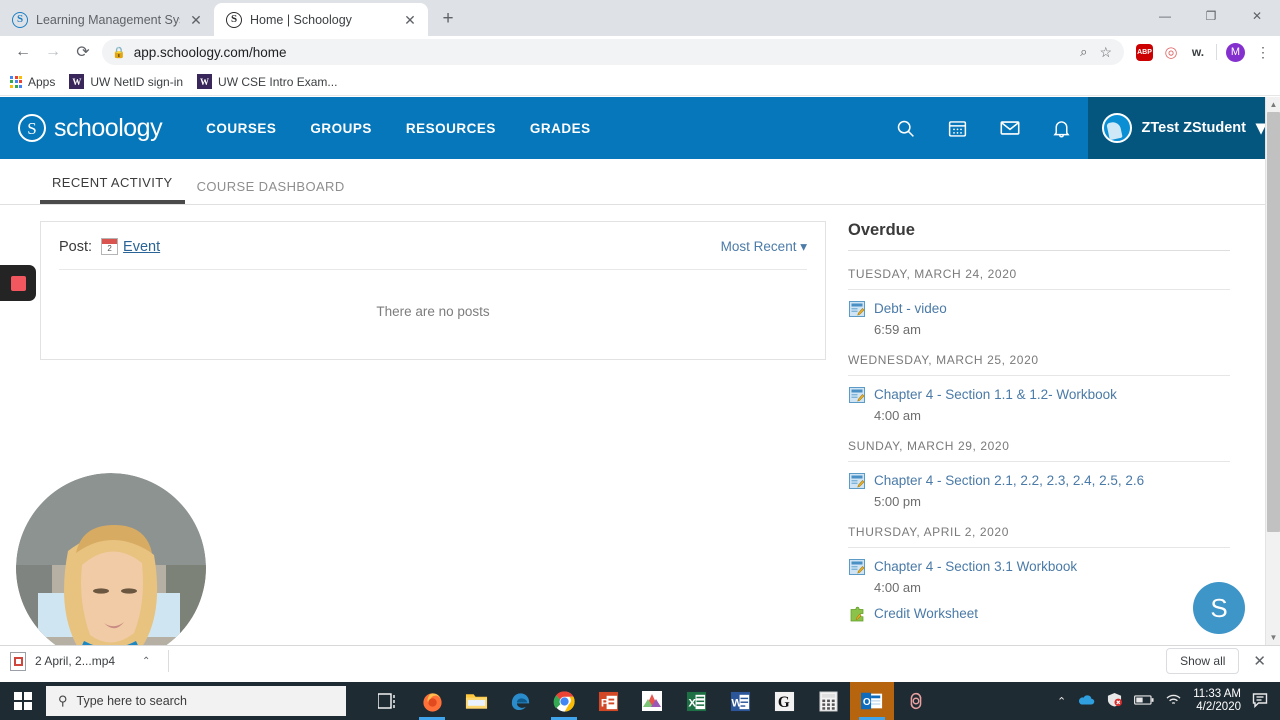  What do you see at coordinates (1105, 52) in the screenshot?
I see `star-icon: ☆` at bounding box center [1105, 52].